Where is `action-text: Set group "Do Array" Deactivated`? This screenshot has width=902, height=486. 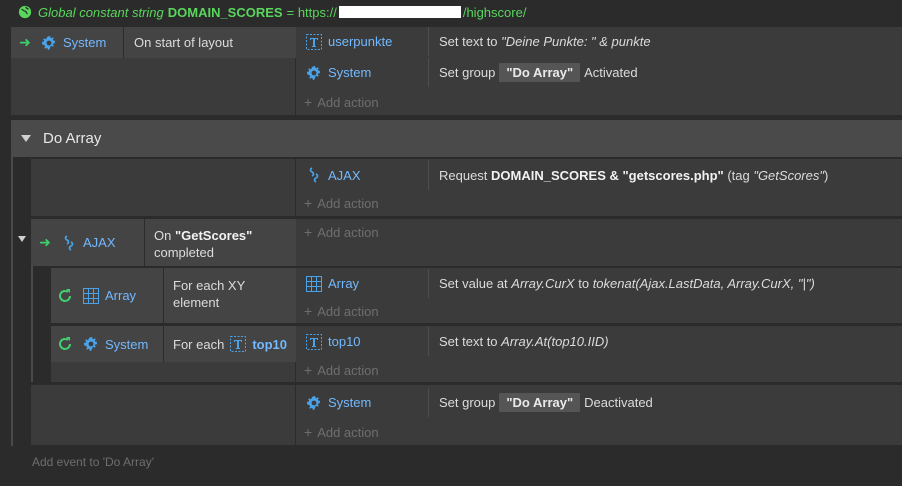 action-text: Set group "Do Array" Deactivated is located at coordinates (665, 402).